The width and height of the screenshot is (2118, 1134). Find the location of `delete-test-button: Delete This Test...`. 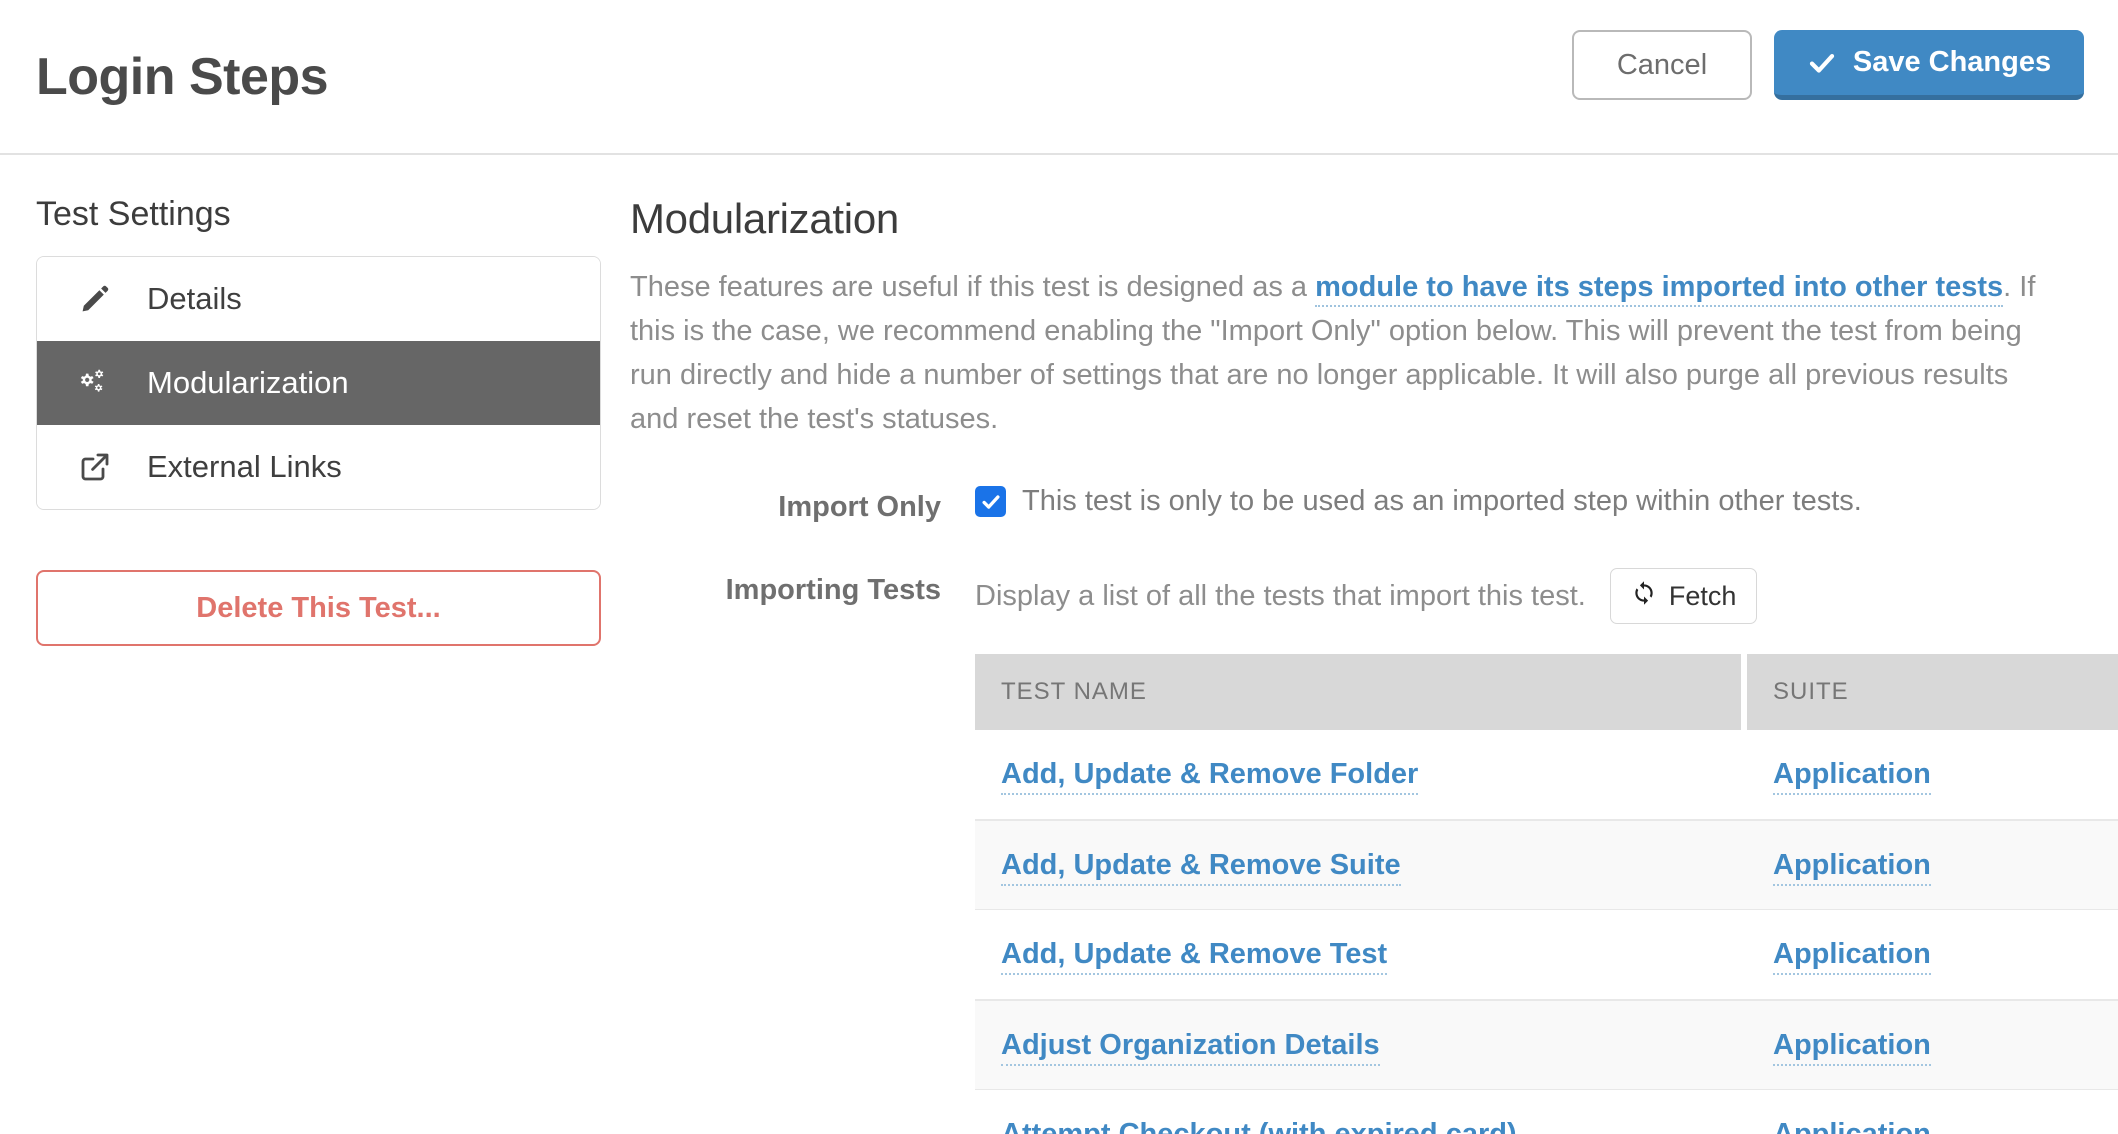

delete-test-button: Delete This Test... is located at coordinates (318, 608).